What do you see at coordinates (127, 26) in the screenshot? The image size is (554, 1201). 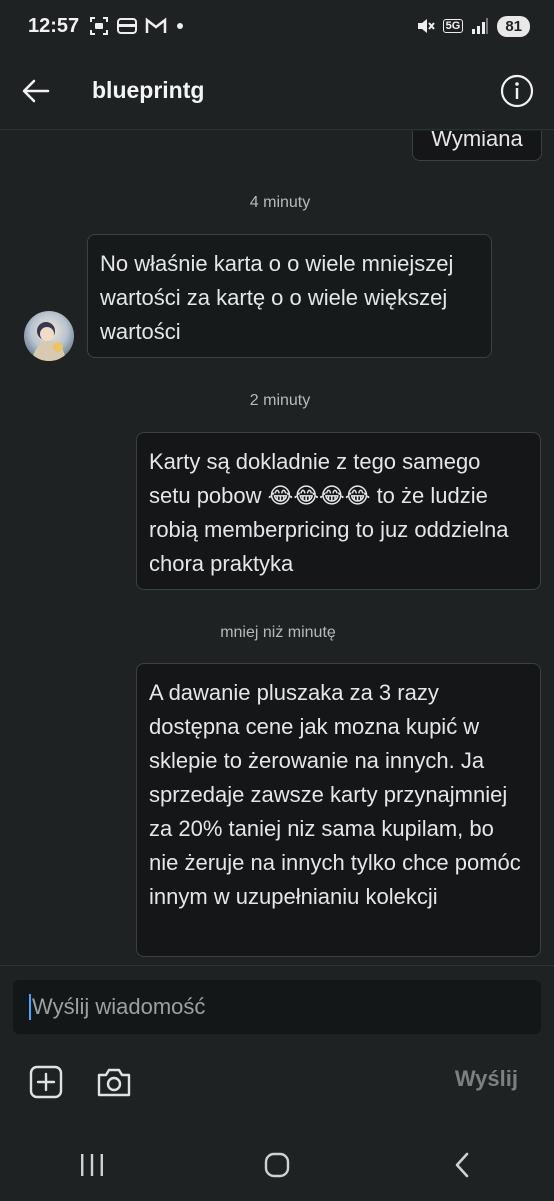 I see `wallet-icon` at bounding box center [127, 26].